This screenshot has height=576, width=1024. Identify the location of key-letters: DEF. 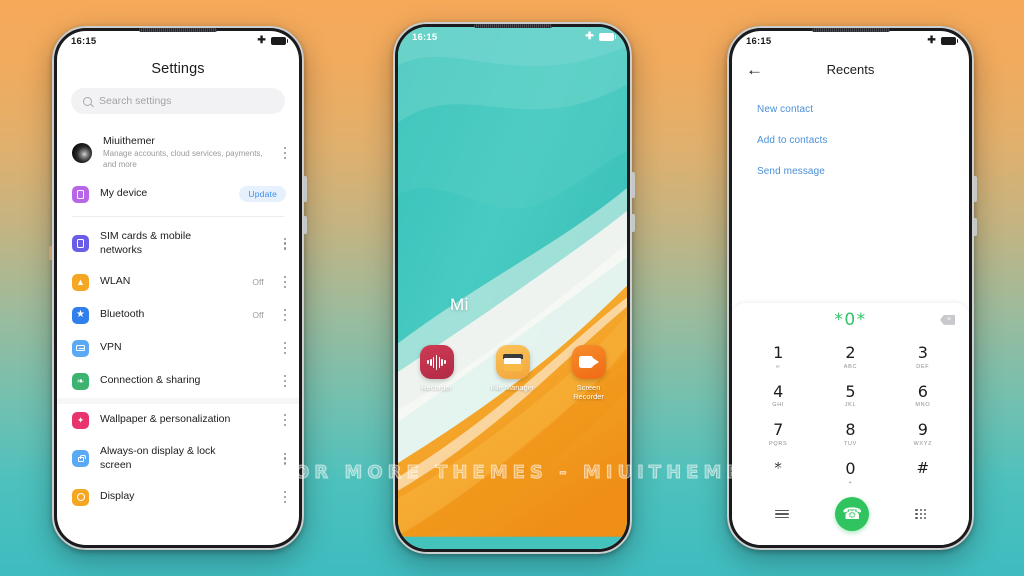
(923, 366).